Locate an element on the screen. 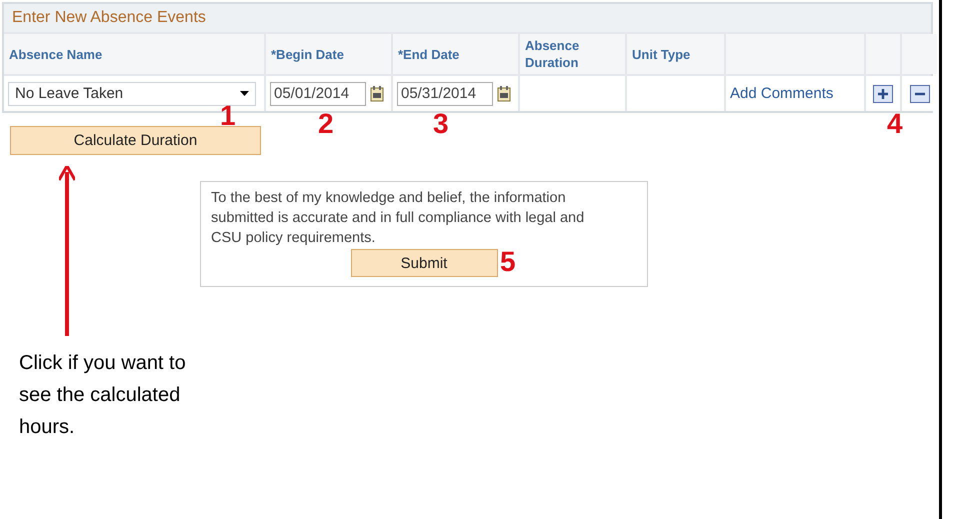  add-row-icon is located at coordinates (883, 93).